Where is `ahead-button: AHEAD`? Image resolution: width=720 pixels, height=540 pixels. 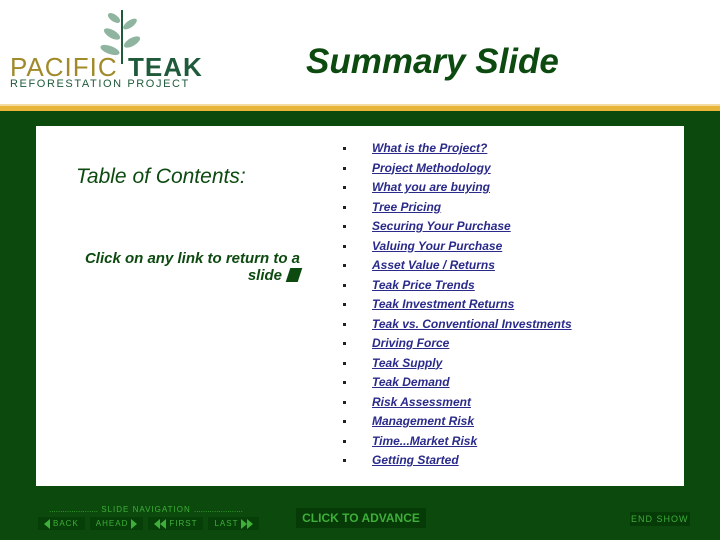
ahead-button: AHEAD is located at coordinates (116, 523).